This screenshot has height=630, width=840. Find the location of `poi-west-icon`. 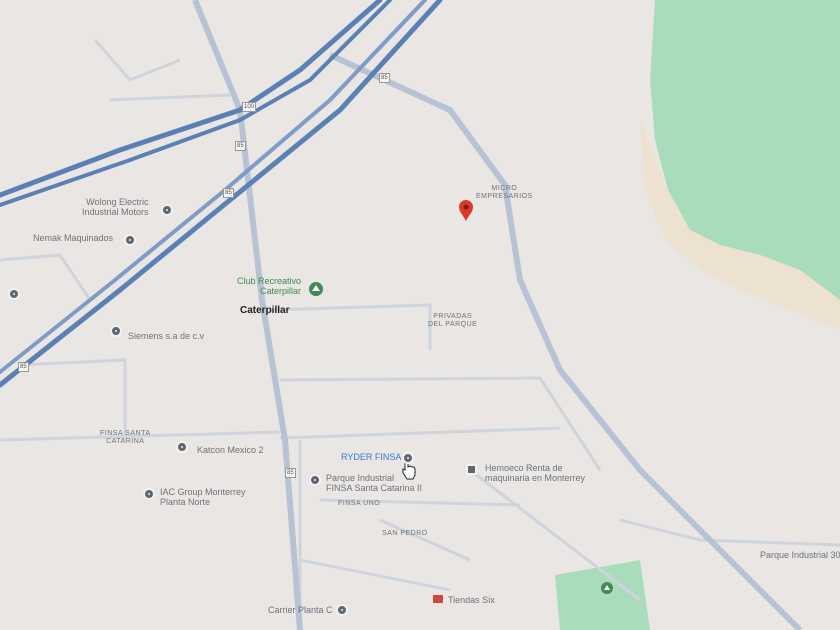

poi-west-icon is located at coordinates (14, 294).